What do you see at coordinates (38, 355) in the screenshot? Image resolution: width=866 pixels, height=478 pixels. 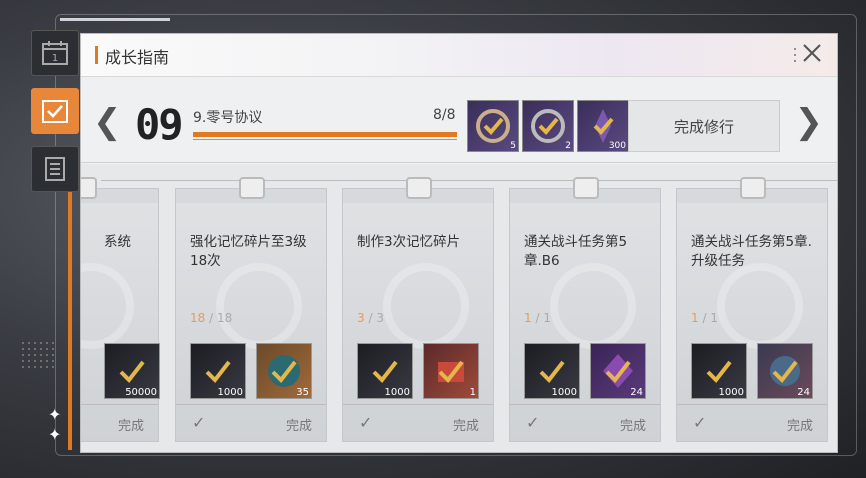 I see `dot-grid-decoration` at bounding box center [38, 355].